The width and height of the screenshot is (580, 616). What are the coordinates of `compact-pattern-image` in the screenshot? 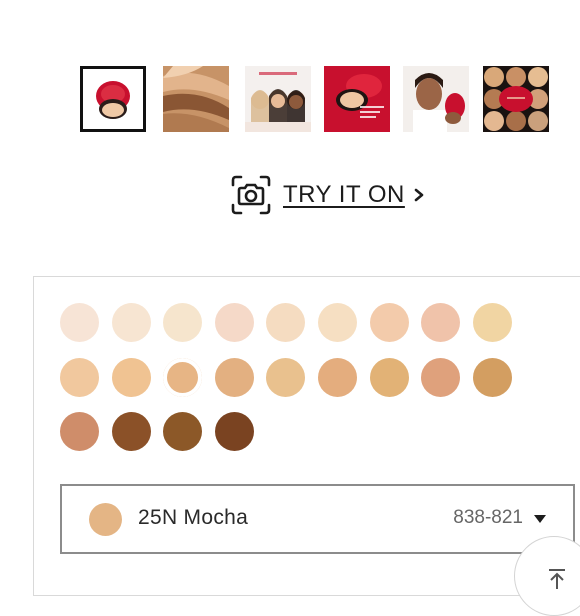 It's located at (516, 99).